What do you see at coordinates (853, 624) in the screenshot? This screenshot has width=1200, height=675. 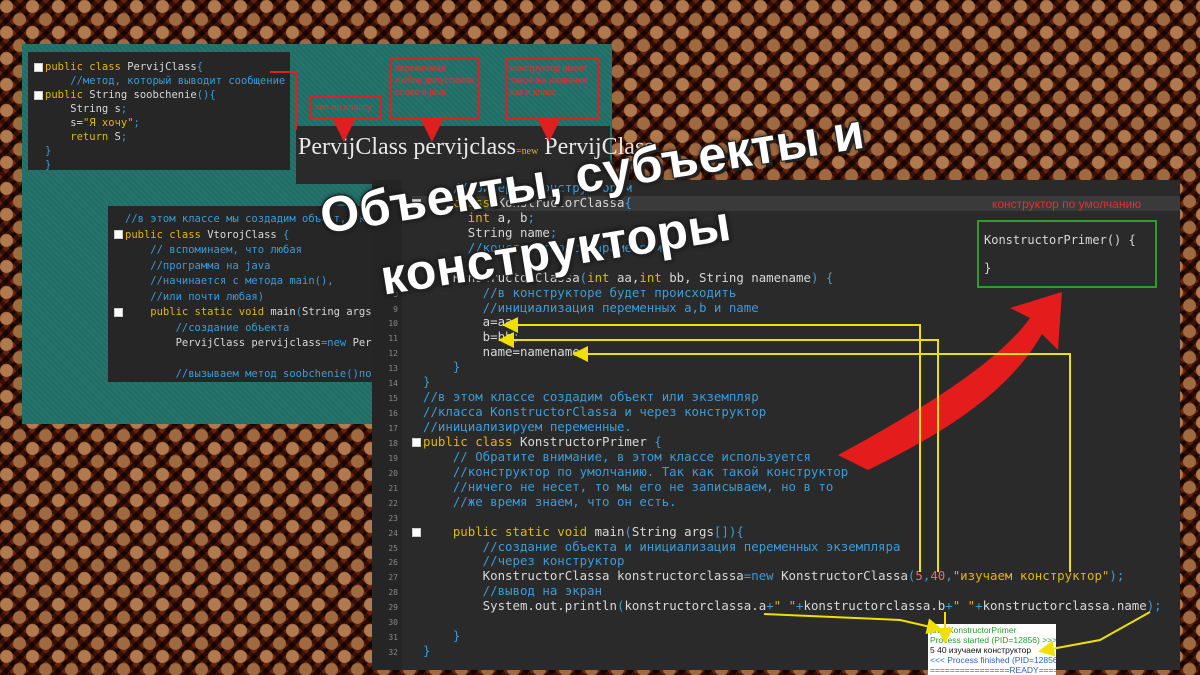 I see `yellow-arrow-a-output` at bounding box center [853, 624].